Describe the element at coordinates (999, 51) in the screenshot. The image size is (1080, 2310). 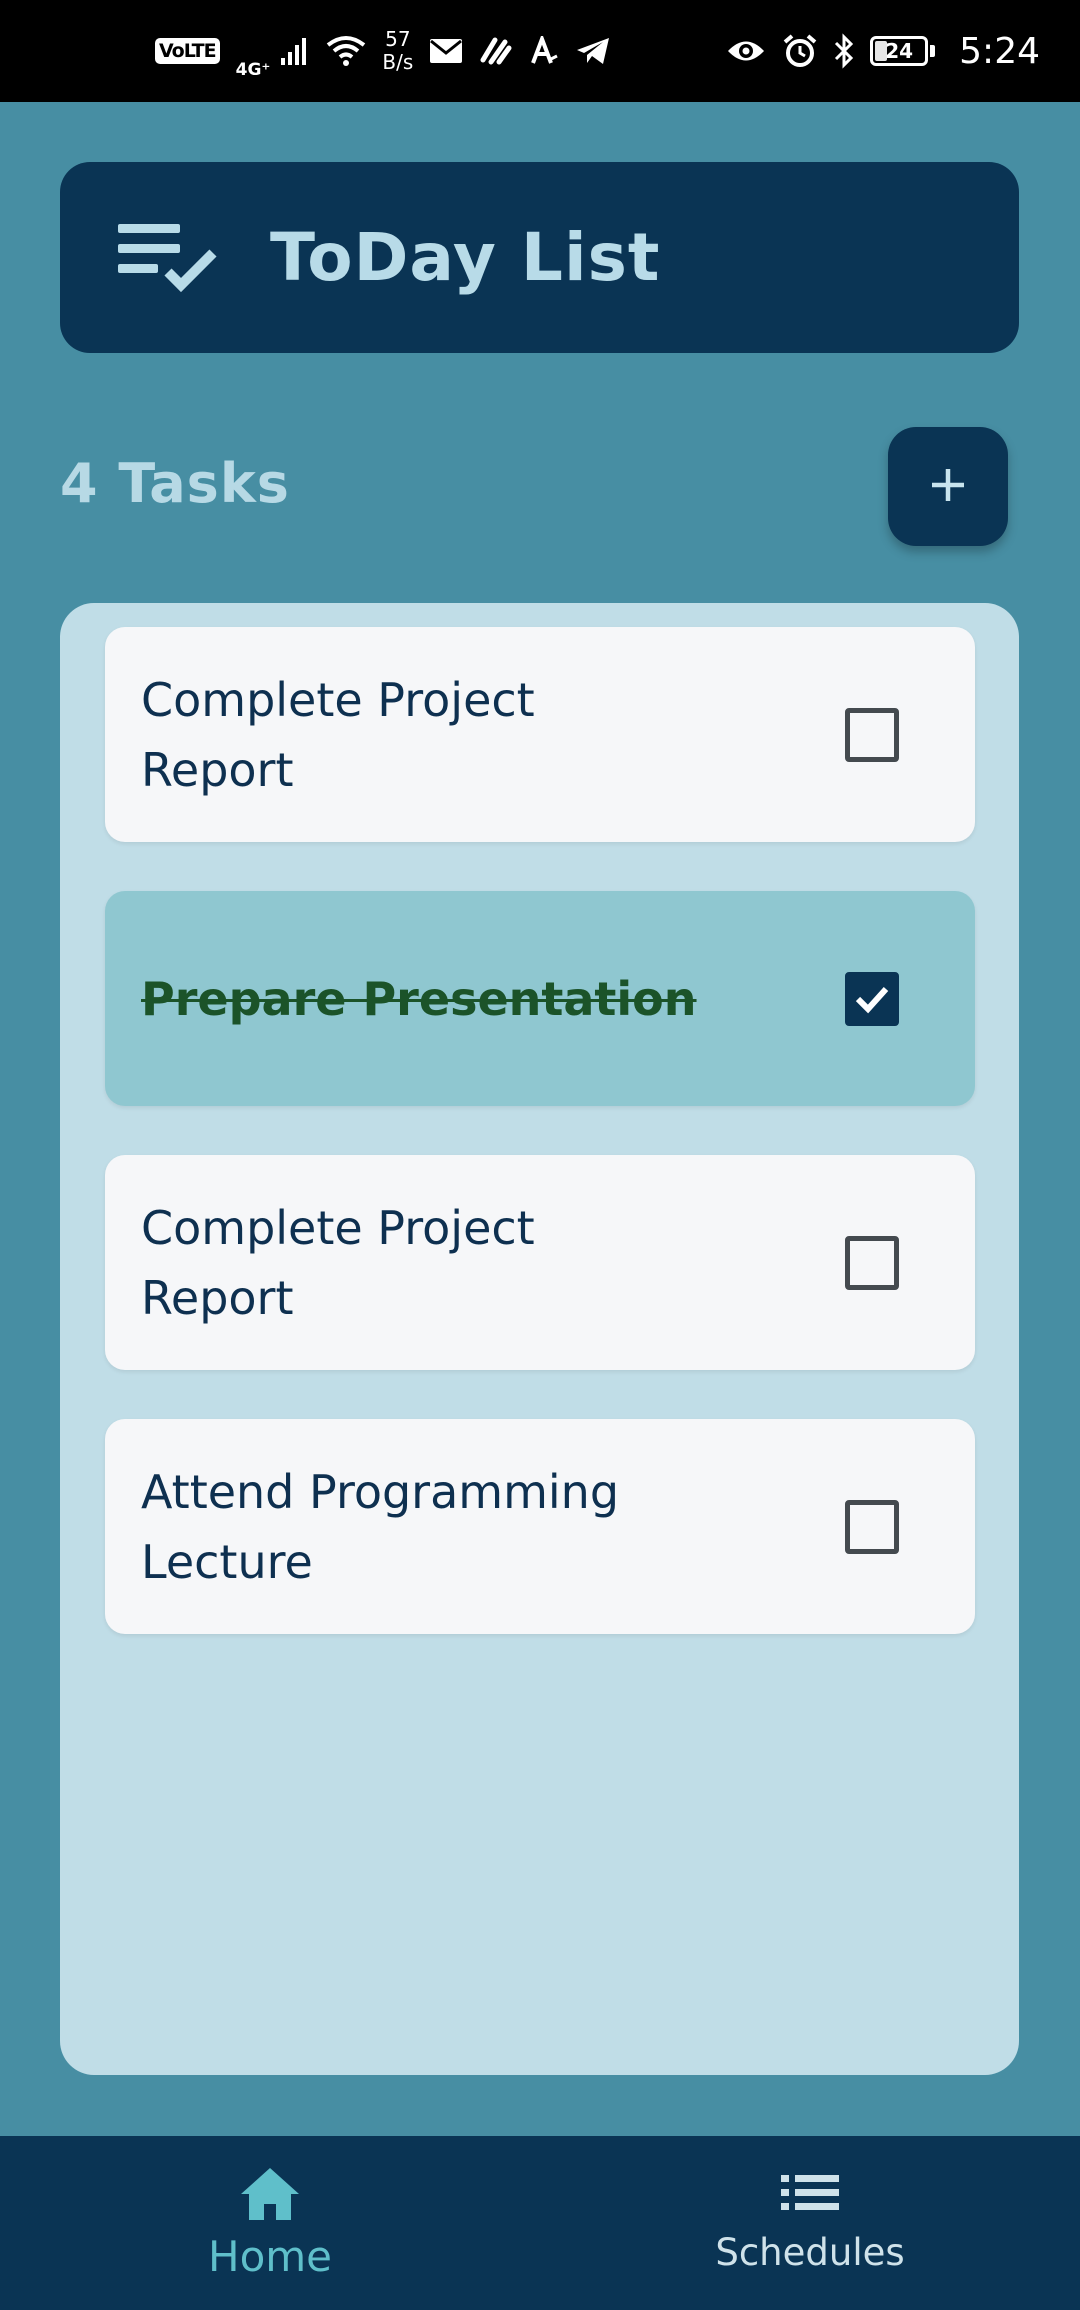
I see `clock: 5:24` at that location.